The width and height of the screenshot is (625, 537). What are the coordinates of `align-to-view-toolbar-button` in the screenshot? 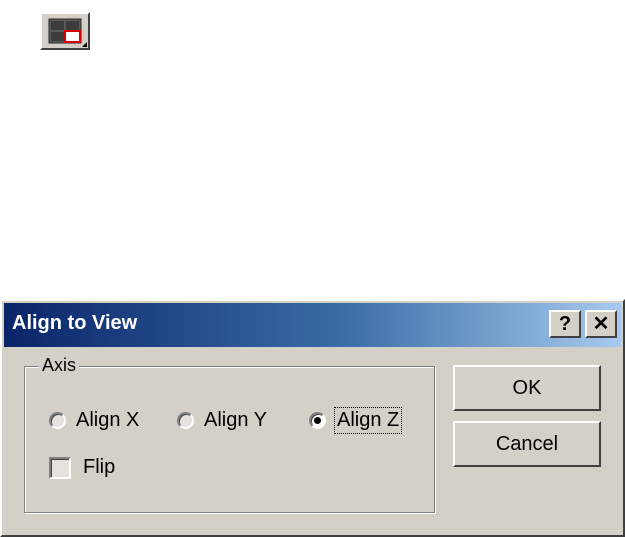 It's located at (65, 31).